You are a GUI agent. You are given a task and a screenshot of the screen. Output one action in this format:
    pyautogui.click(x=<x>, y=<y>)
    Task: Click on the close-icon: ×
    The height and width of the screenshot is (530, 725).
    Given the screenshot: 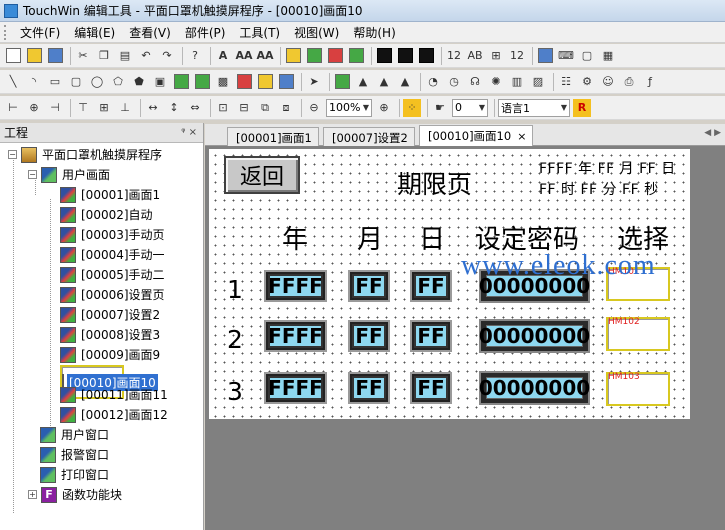 What is the action you would take?
    pyautogui.click(x=521, y=136)
    